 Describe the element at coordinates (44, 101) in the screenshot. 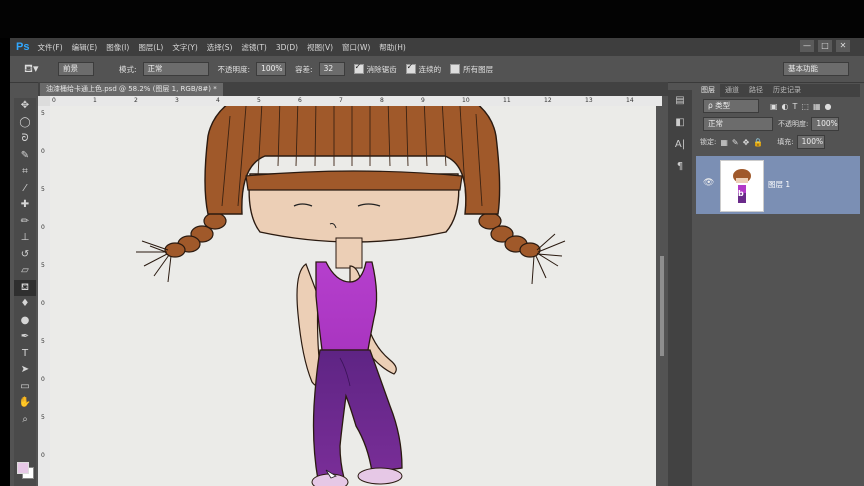

I see `ruler-corner` at that location.